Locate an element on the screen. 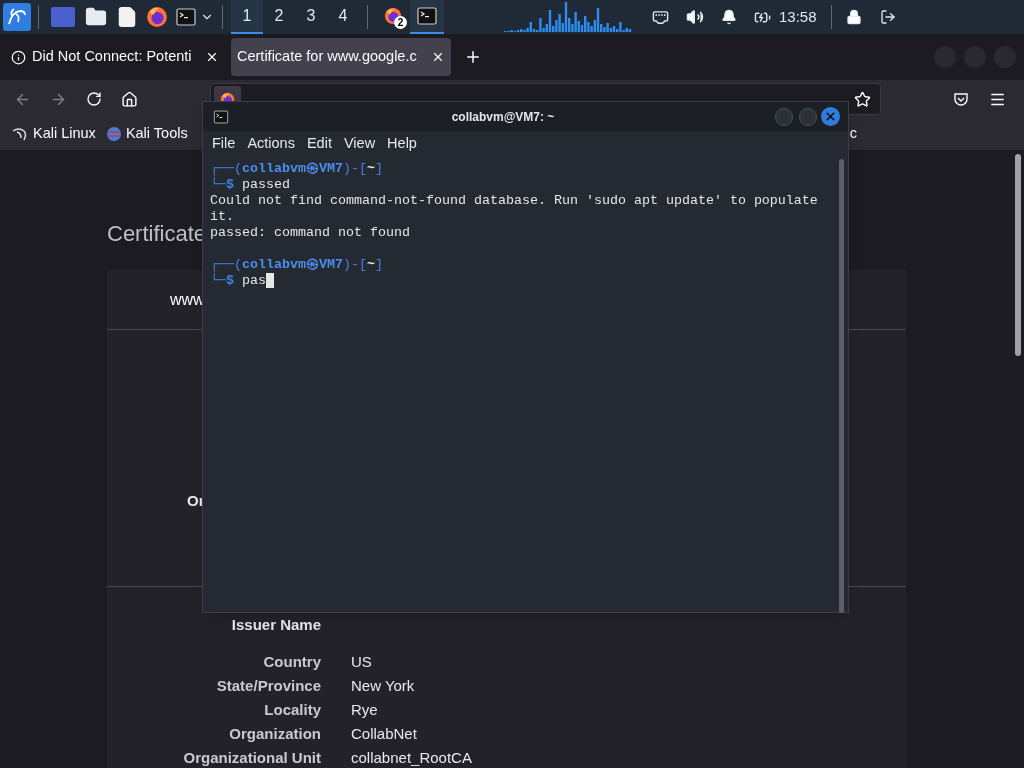 The width and height of the screenshot is (1024, 768). field-value: US is located at coordinates (361, 662).